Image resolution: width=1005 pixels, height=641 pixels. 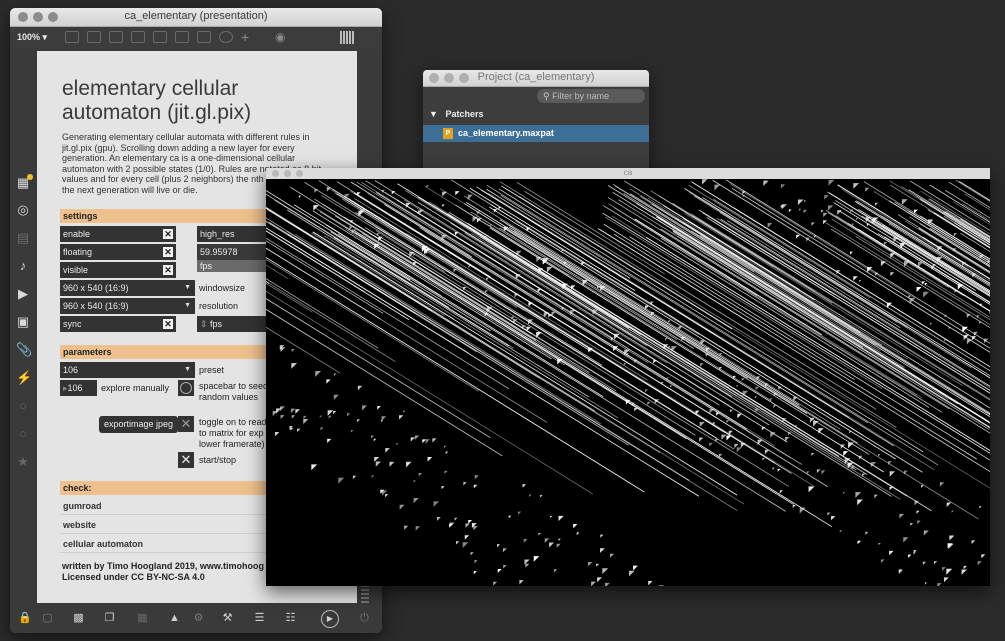 I want to click on main-window-title: ca_elementary (presentation), so click(x=196, y=16).